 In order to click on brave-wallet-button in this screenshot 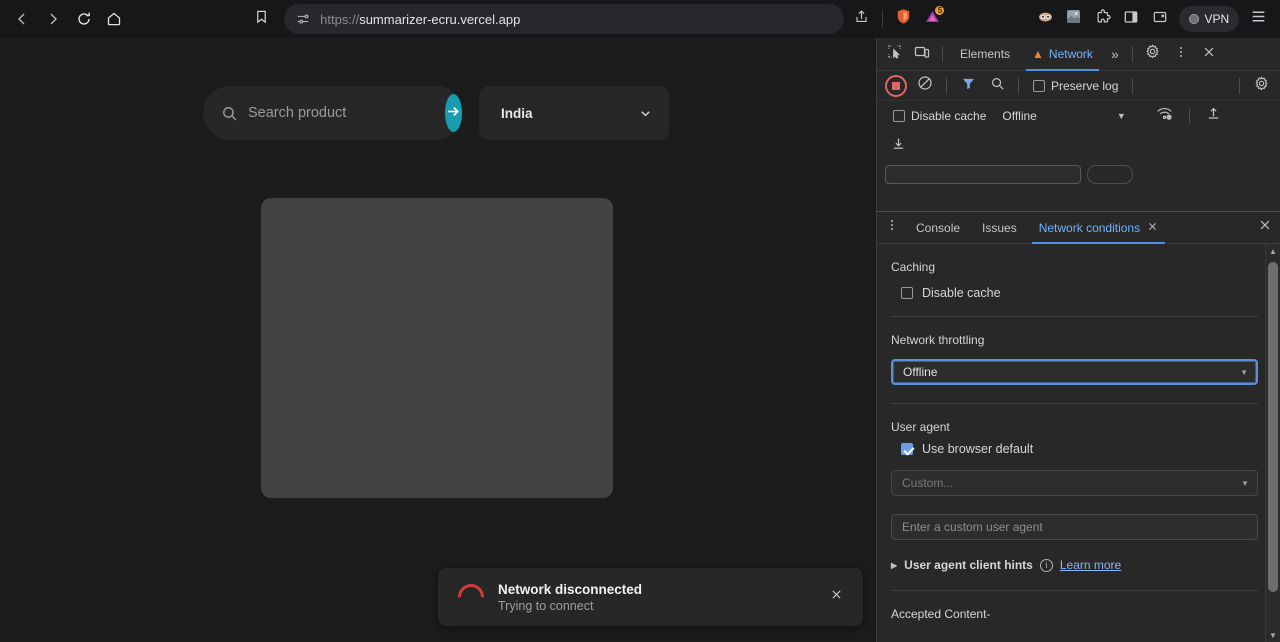, I will do `click(1073, 19)`.